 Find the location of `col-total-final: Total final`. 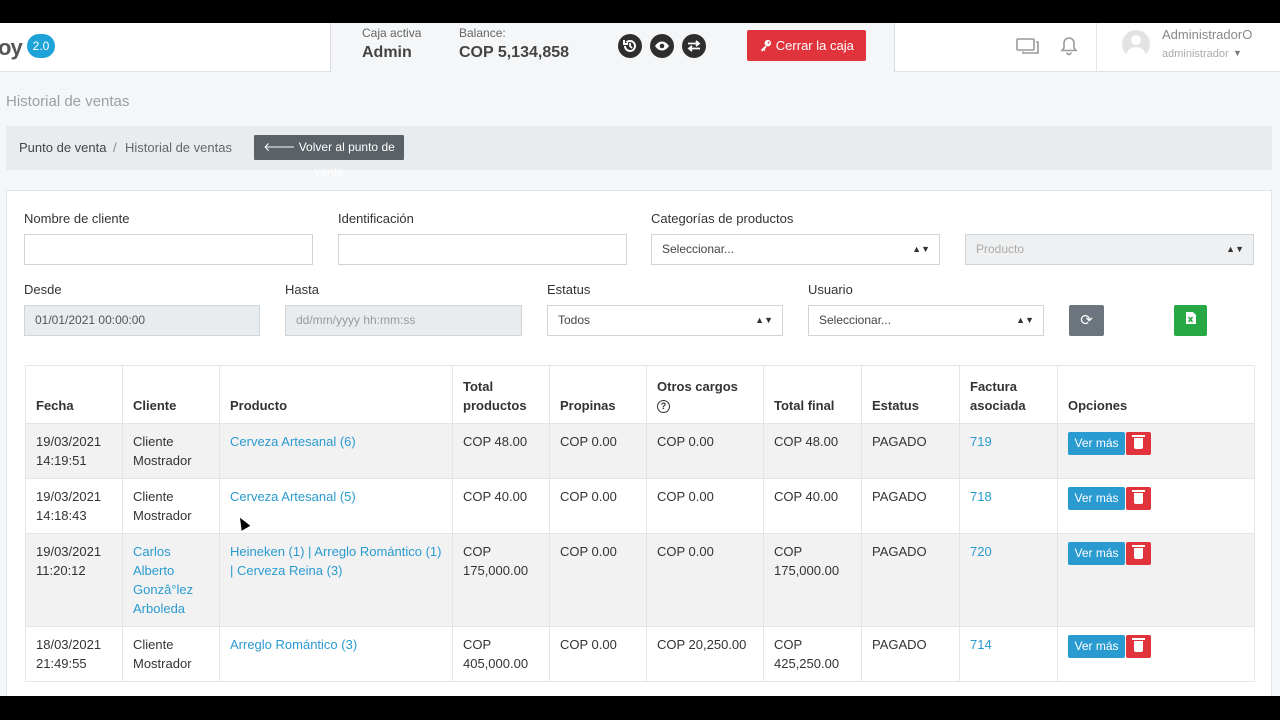

col-total-final: Total final is located at coordinates (812, 394).